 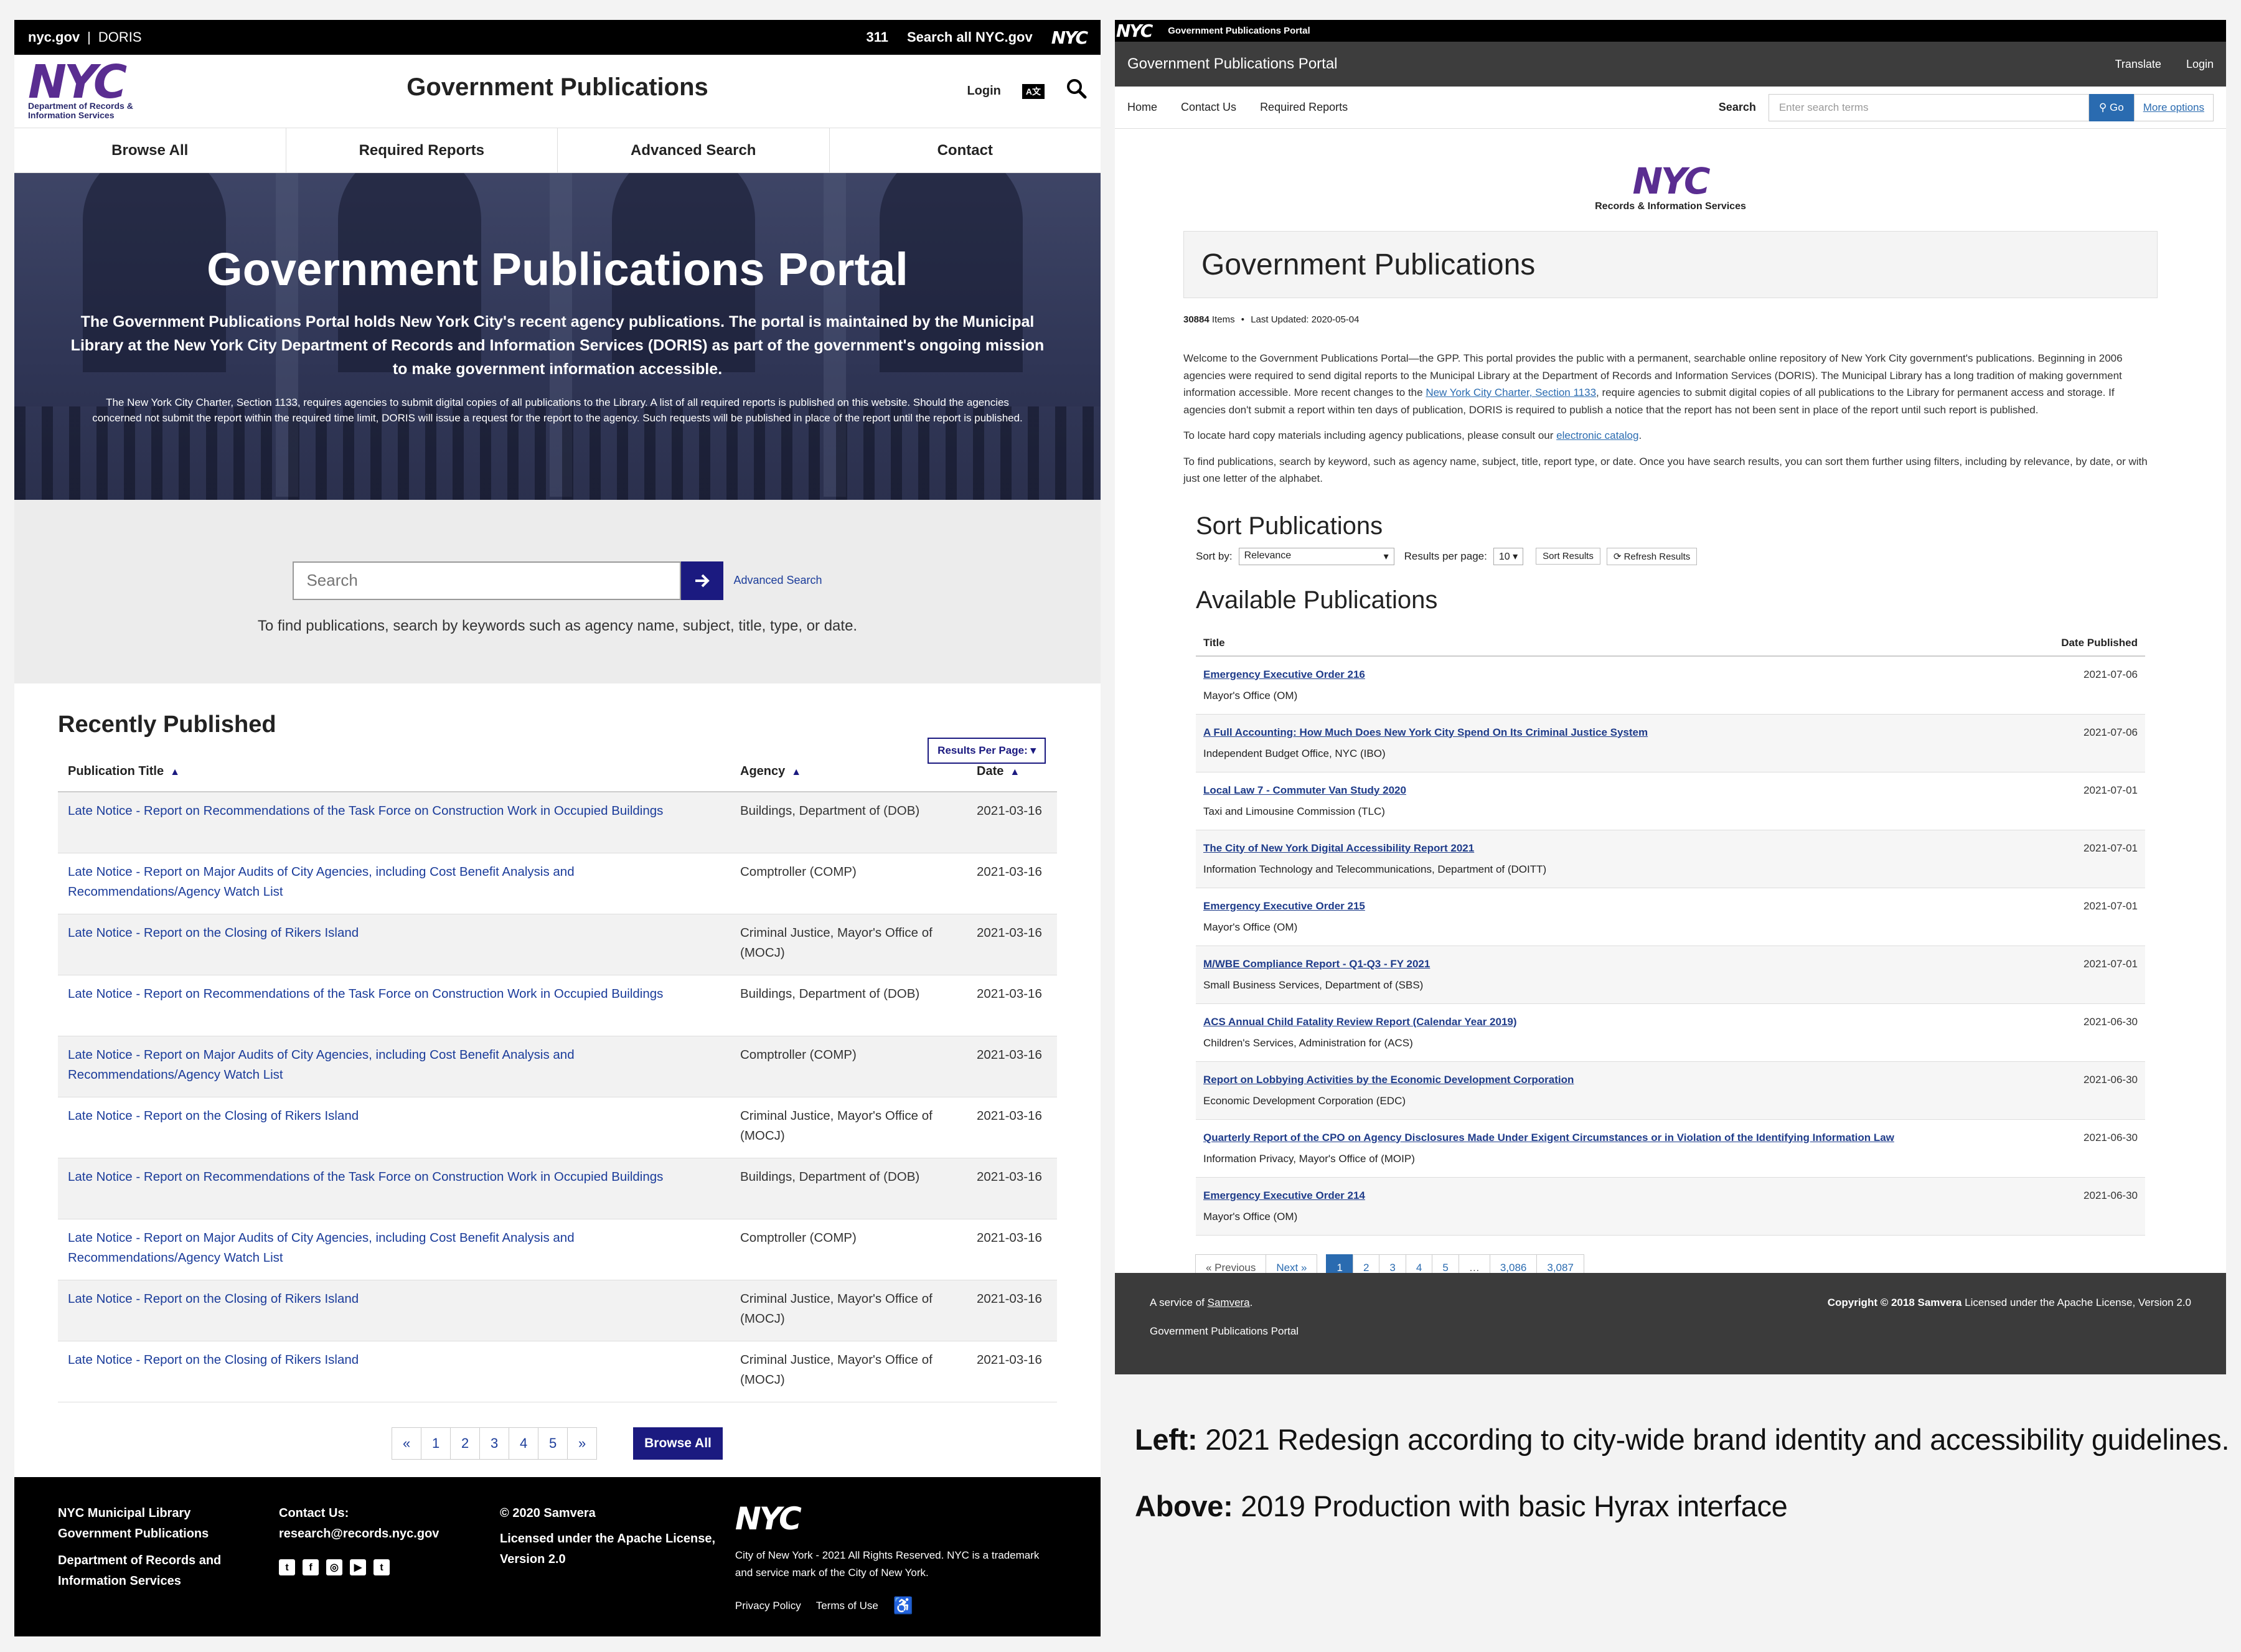 I want to click on tumblr-icon: t, so click(x=382, y=1567).